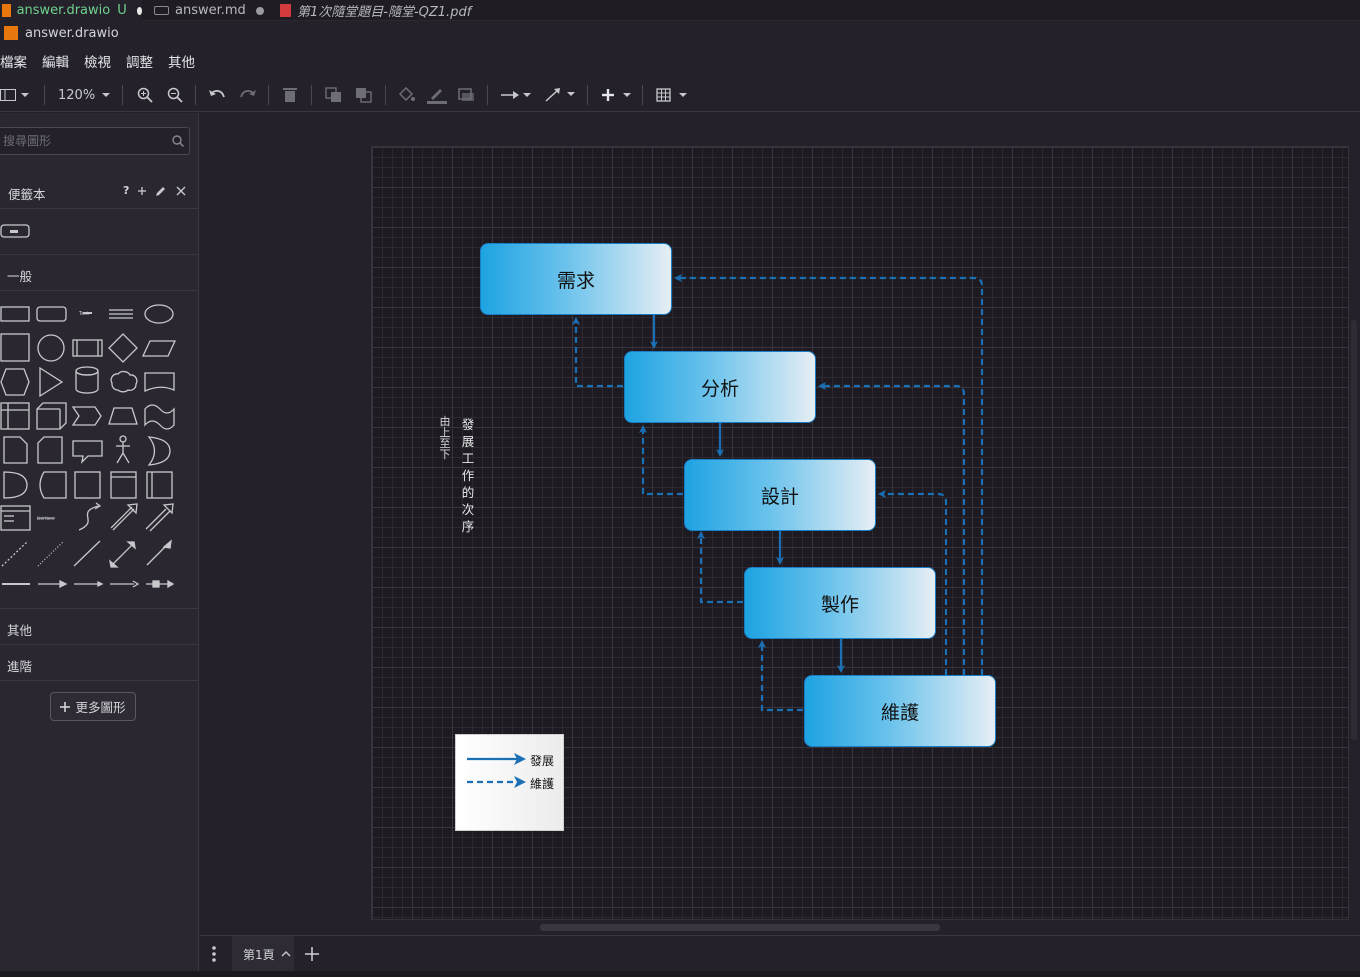  I want to click on return-build-to-design, so click(720, 567).